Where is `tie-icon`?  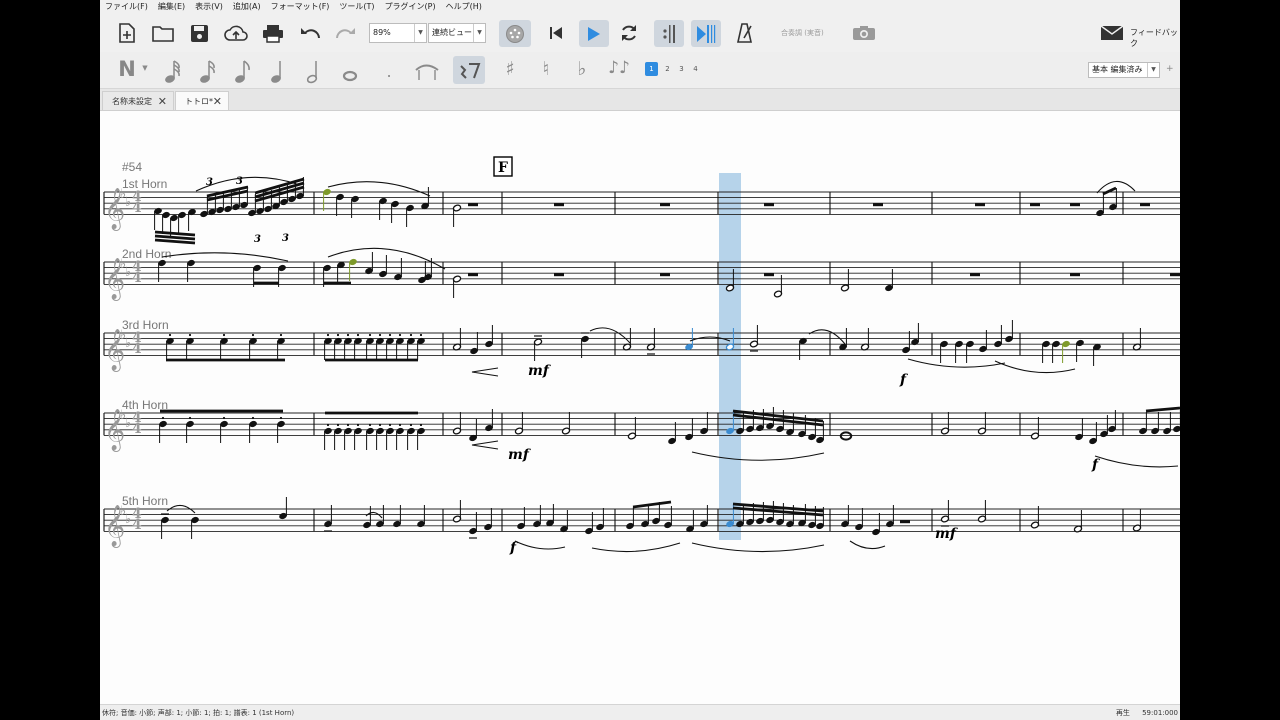
tie-icon is located at coordinates (427, 71).